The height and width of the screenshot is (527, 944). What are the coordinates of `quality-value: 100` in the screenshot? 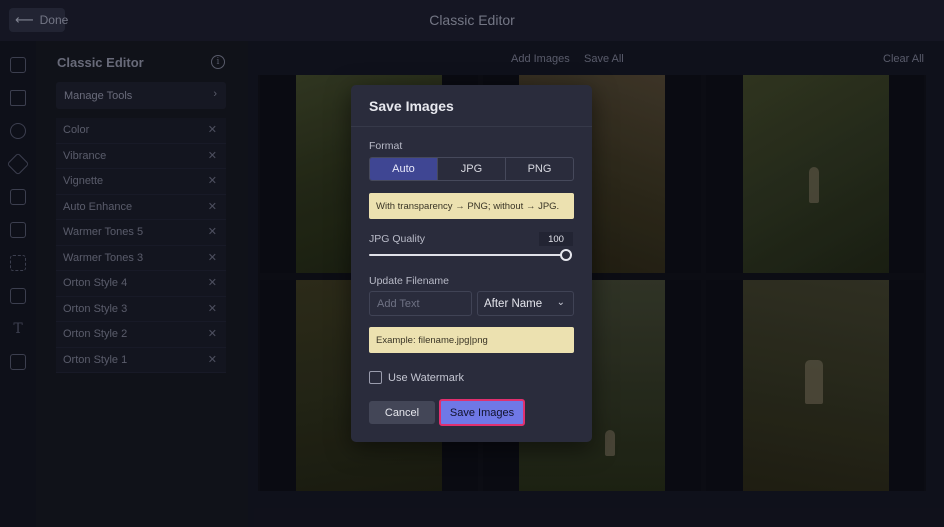 It's located at (556, 239).